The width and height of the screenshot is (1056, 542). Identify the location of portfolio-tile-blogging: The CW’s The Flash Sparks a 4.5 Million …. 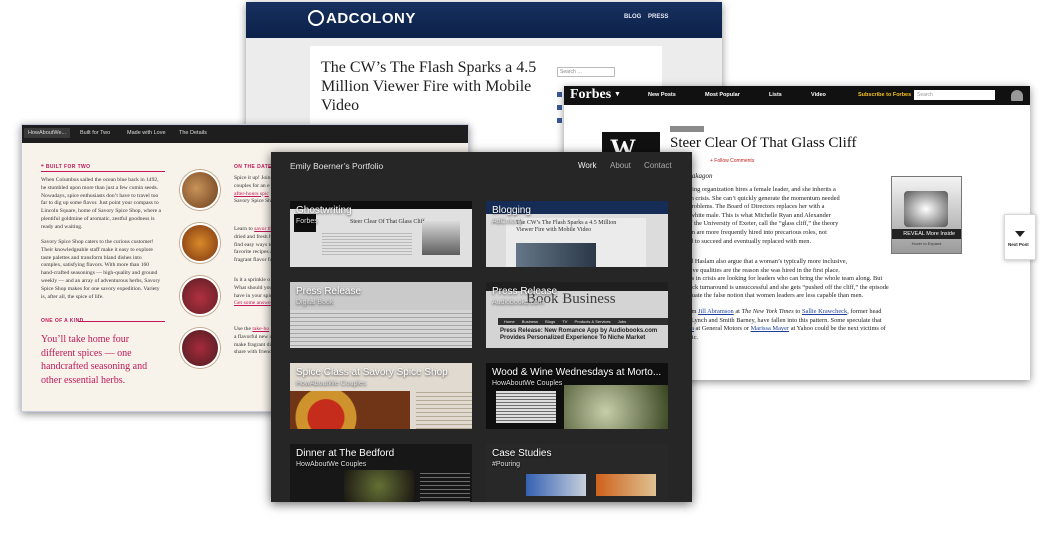
(577, 234).